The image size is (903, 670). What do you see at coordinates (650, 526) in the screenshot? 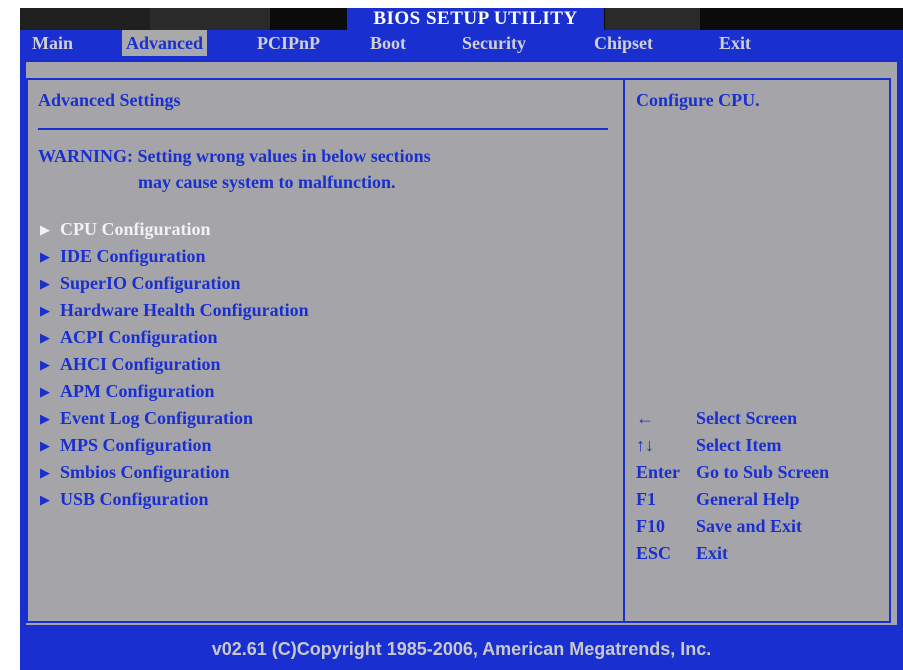
I see `help-key: F10` at bounding box center [650, 526].